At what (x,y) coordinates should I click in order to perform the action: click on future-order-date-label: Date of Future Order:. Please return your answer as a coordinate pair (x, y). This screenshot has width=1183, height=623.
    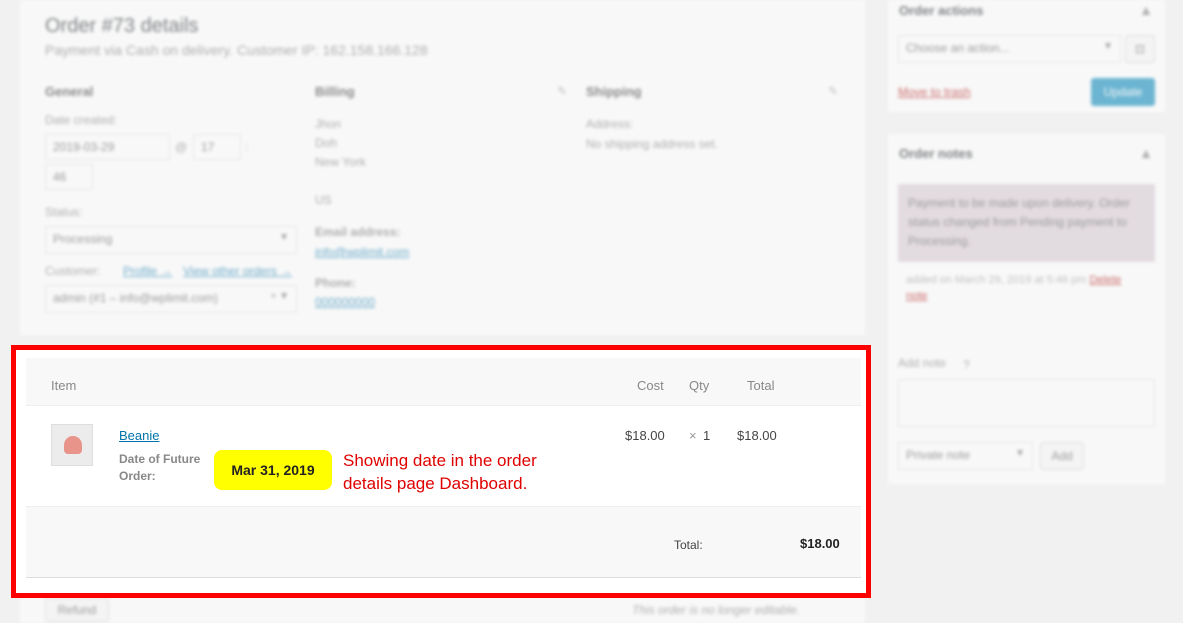
    Looking at the image, I should click on (160, 467).